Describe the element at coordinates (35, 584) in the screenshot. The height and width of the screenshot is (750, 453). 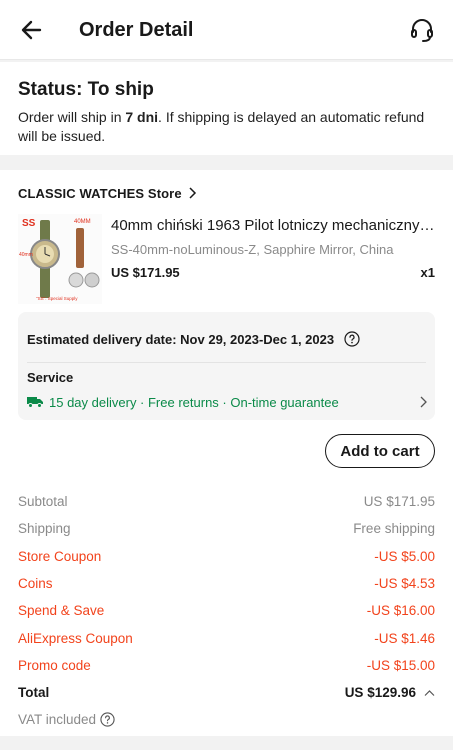
I see `summary-label: Coins` at that location.